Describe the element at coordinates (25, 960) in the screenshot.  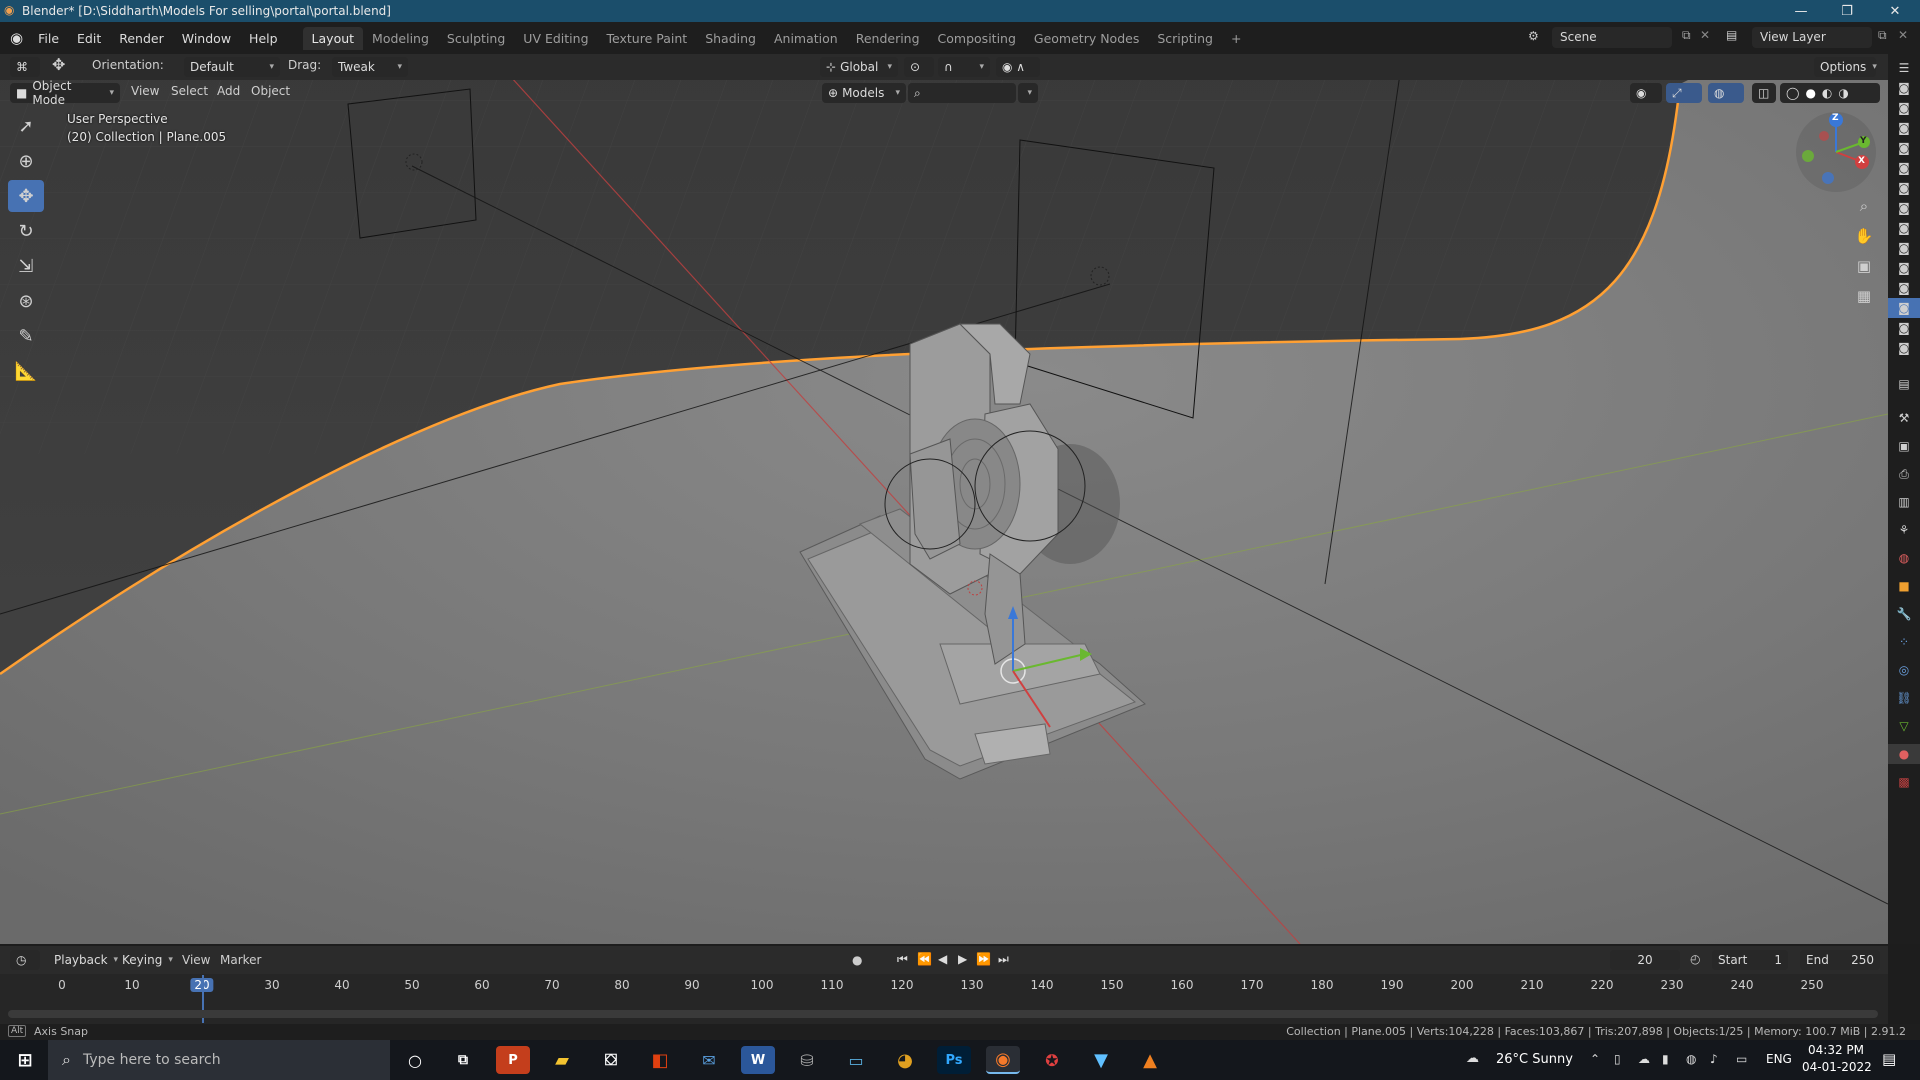
I see `timeline-editor-type-button: ◷` at that location.